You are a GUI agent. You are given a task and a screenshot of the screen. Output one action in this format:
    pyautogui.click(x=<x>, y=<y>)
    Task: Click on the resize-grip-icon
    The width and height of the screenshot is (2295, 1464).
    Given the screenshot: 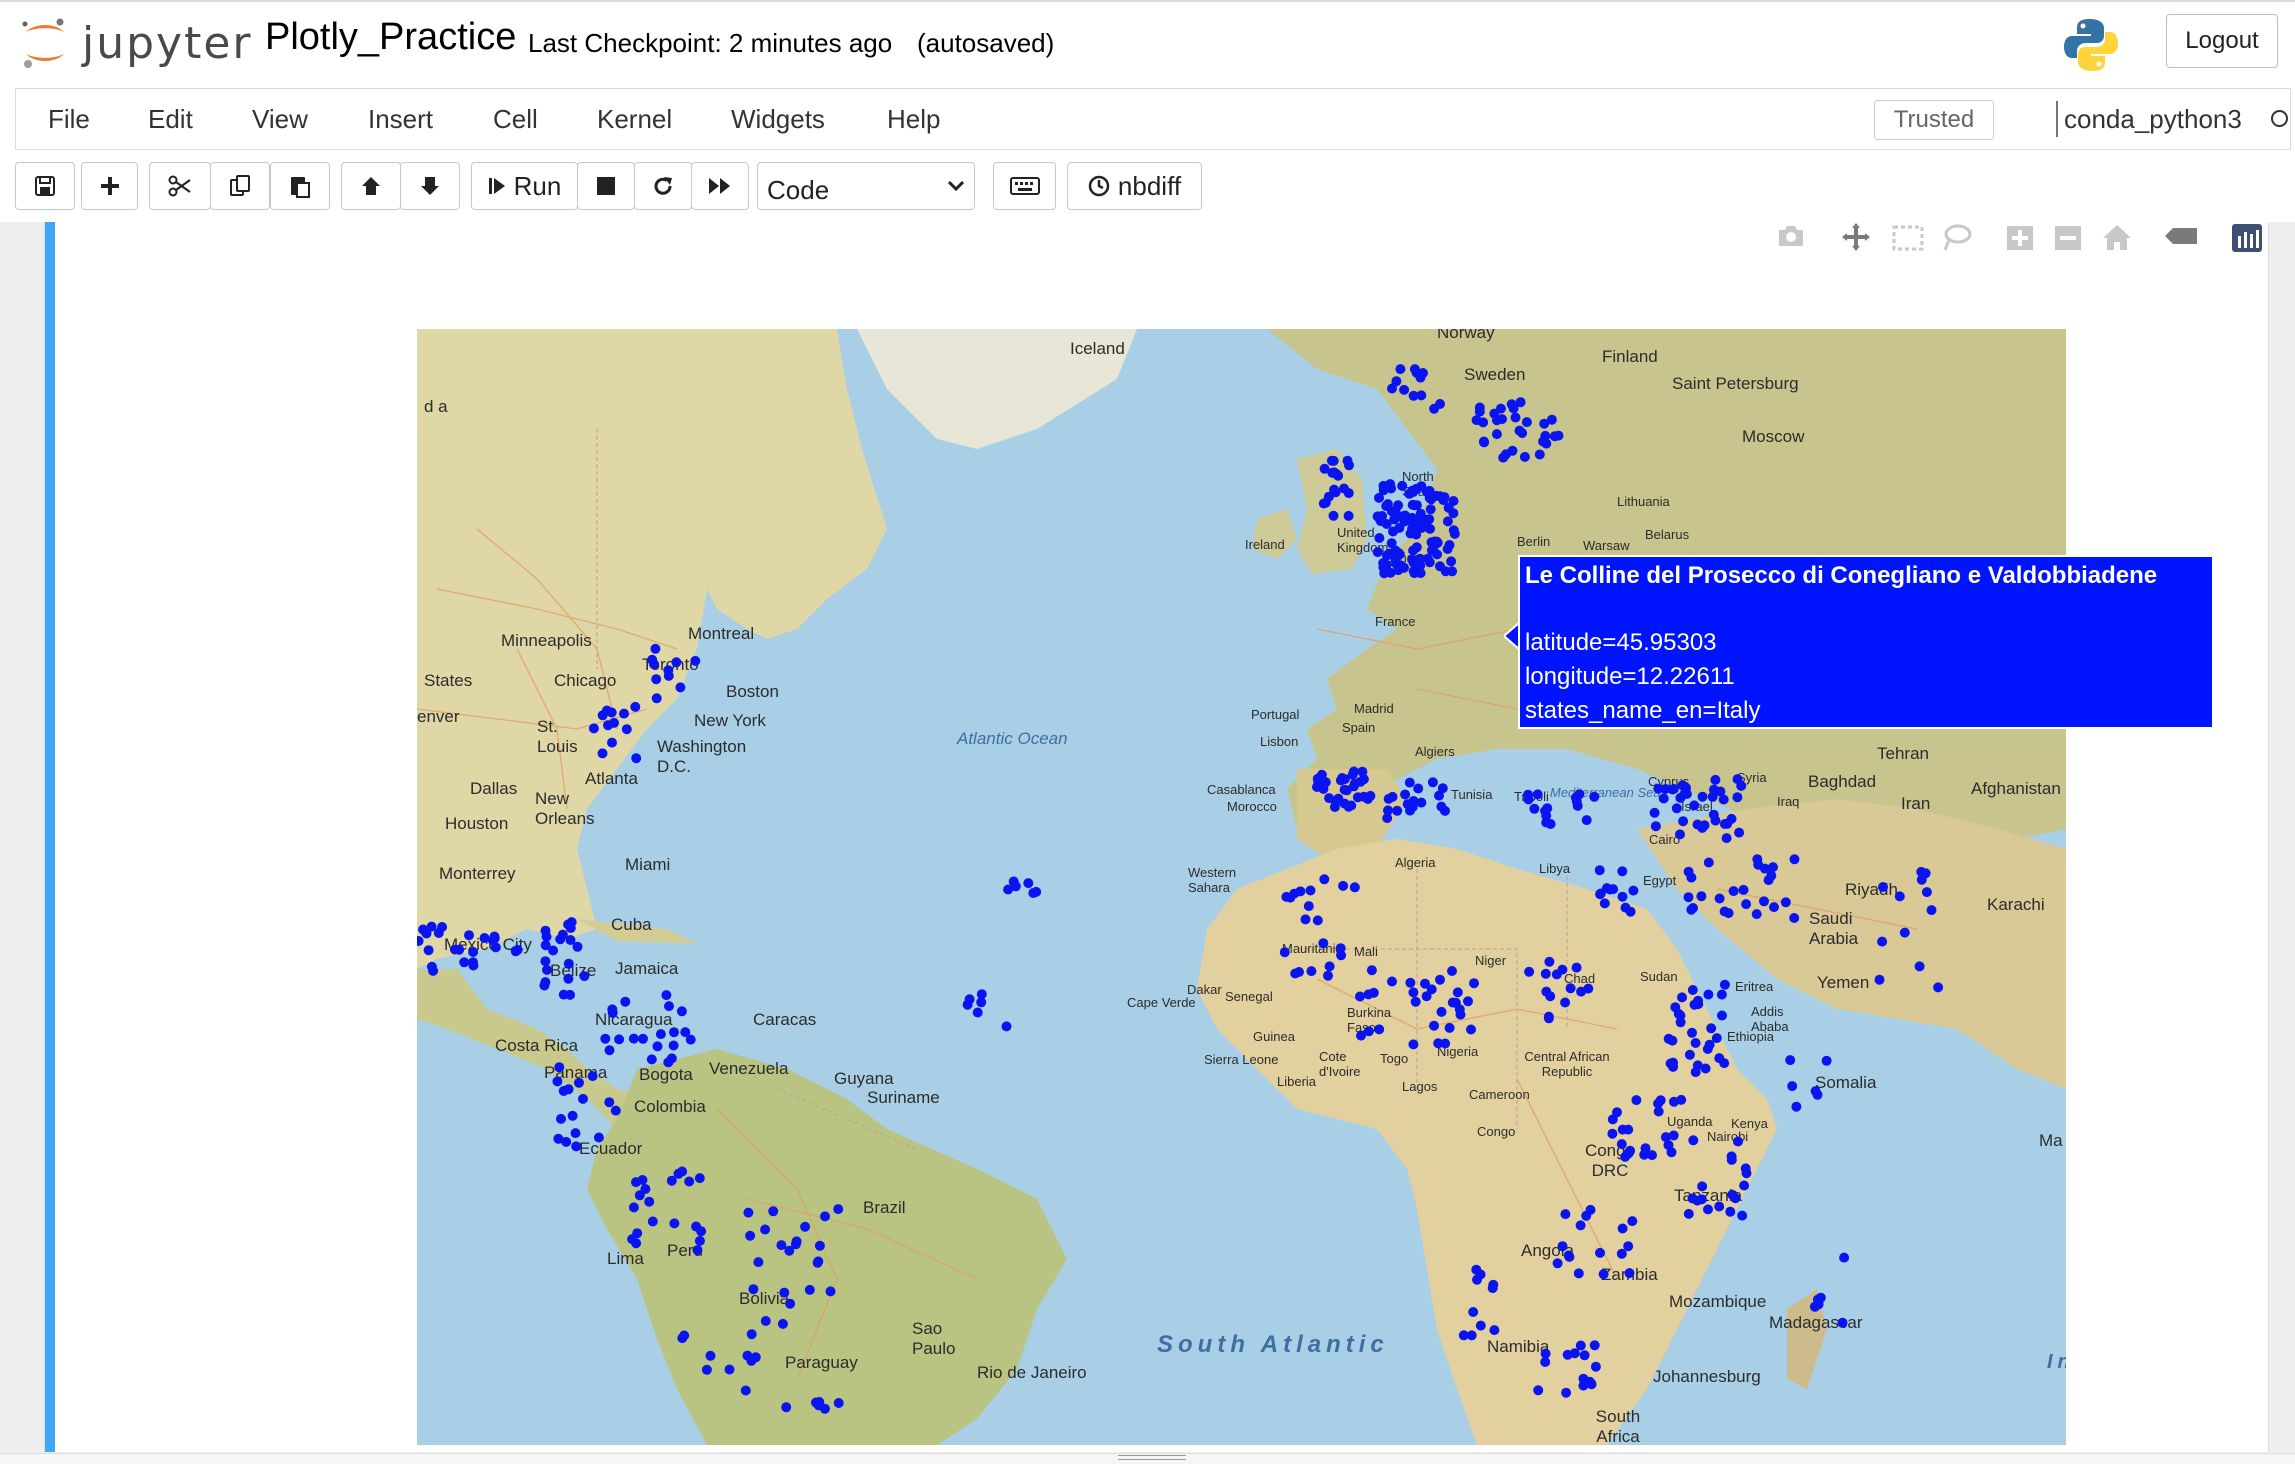 What is the action you would take?
    pyautogui.click(x=1152, y=1457)
    